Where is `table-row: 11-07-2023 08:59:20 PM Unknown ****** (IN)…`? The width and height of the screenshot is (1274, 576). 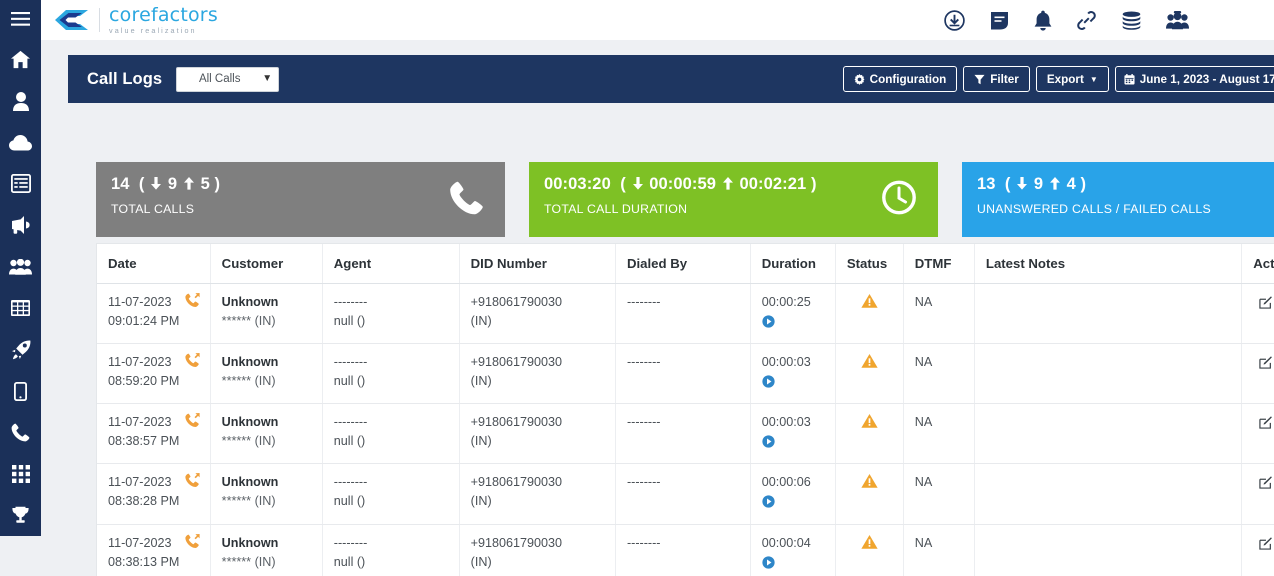
table-row: 11-07-2023 08:59:20 PM Unknown ****** (IN)… is located at coordinates (685, 374).